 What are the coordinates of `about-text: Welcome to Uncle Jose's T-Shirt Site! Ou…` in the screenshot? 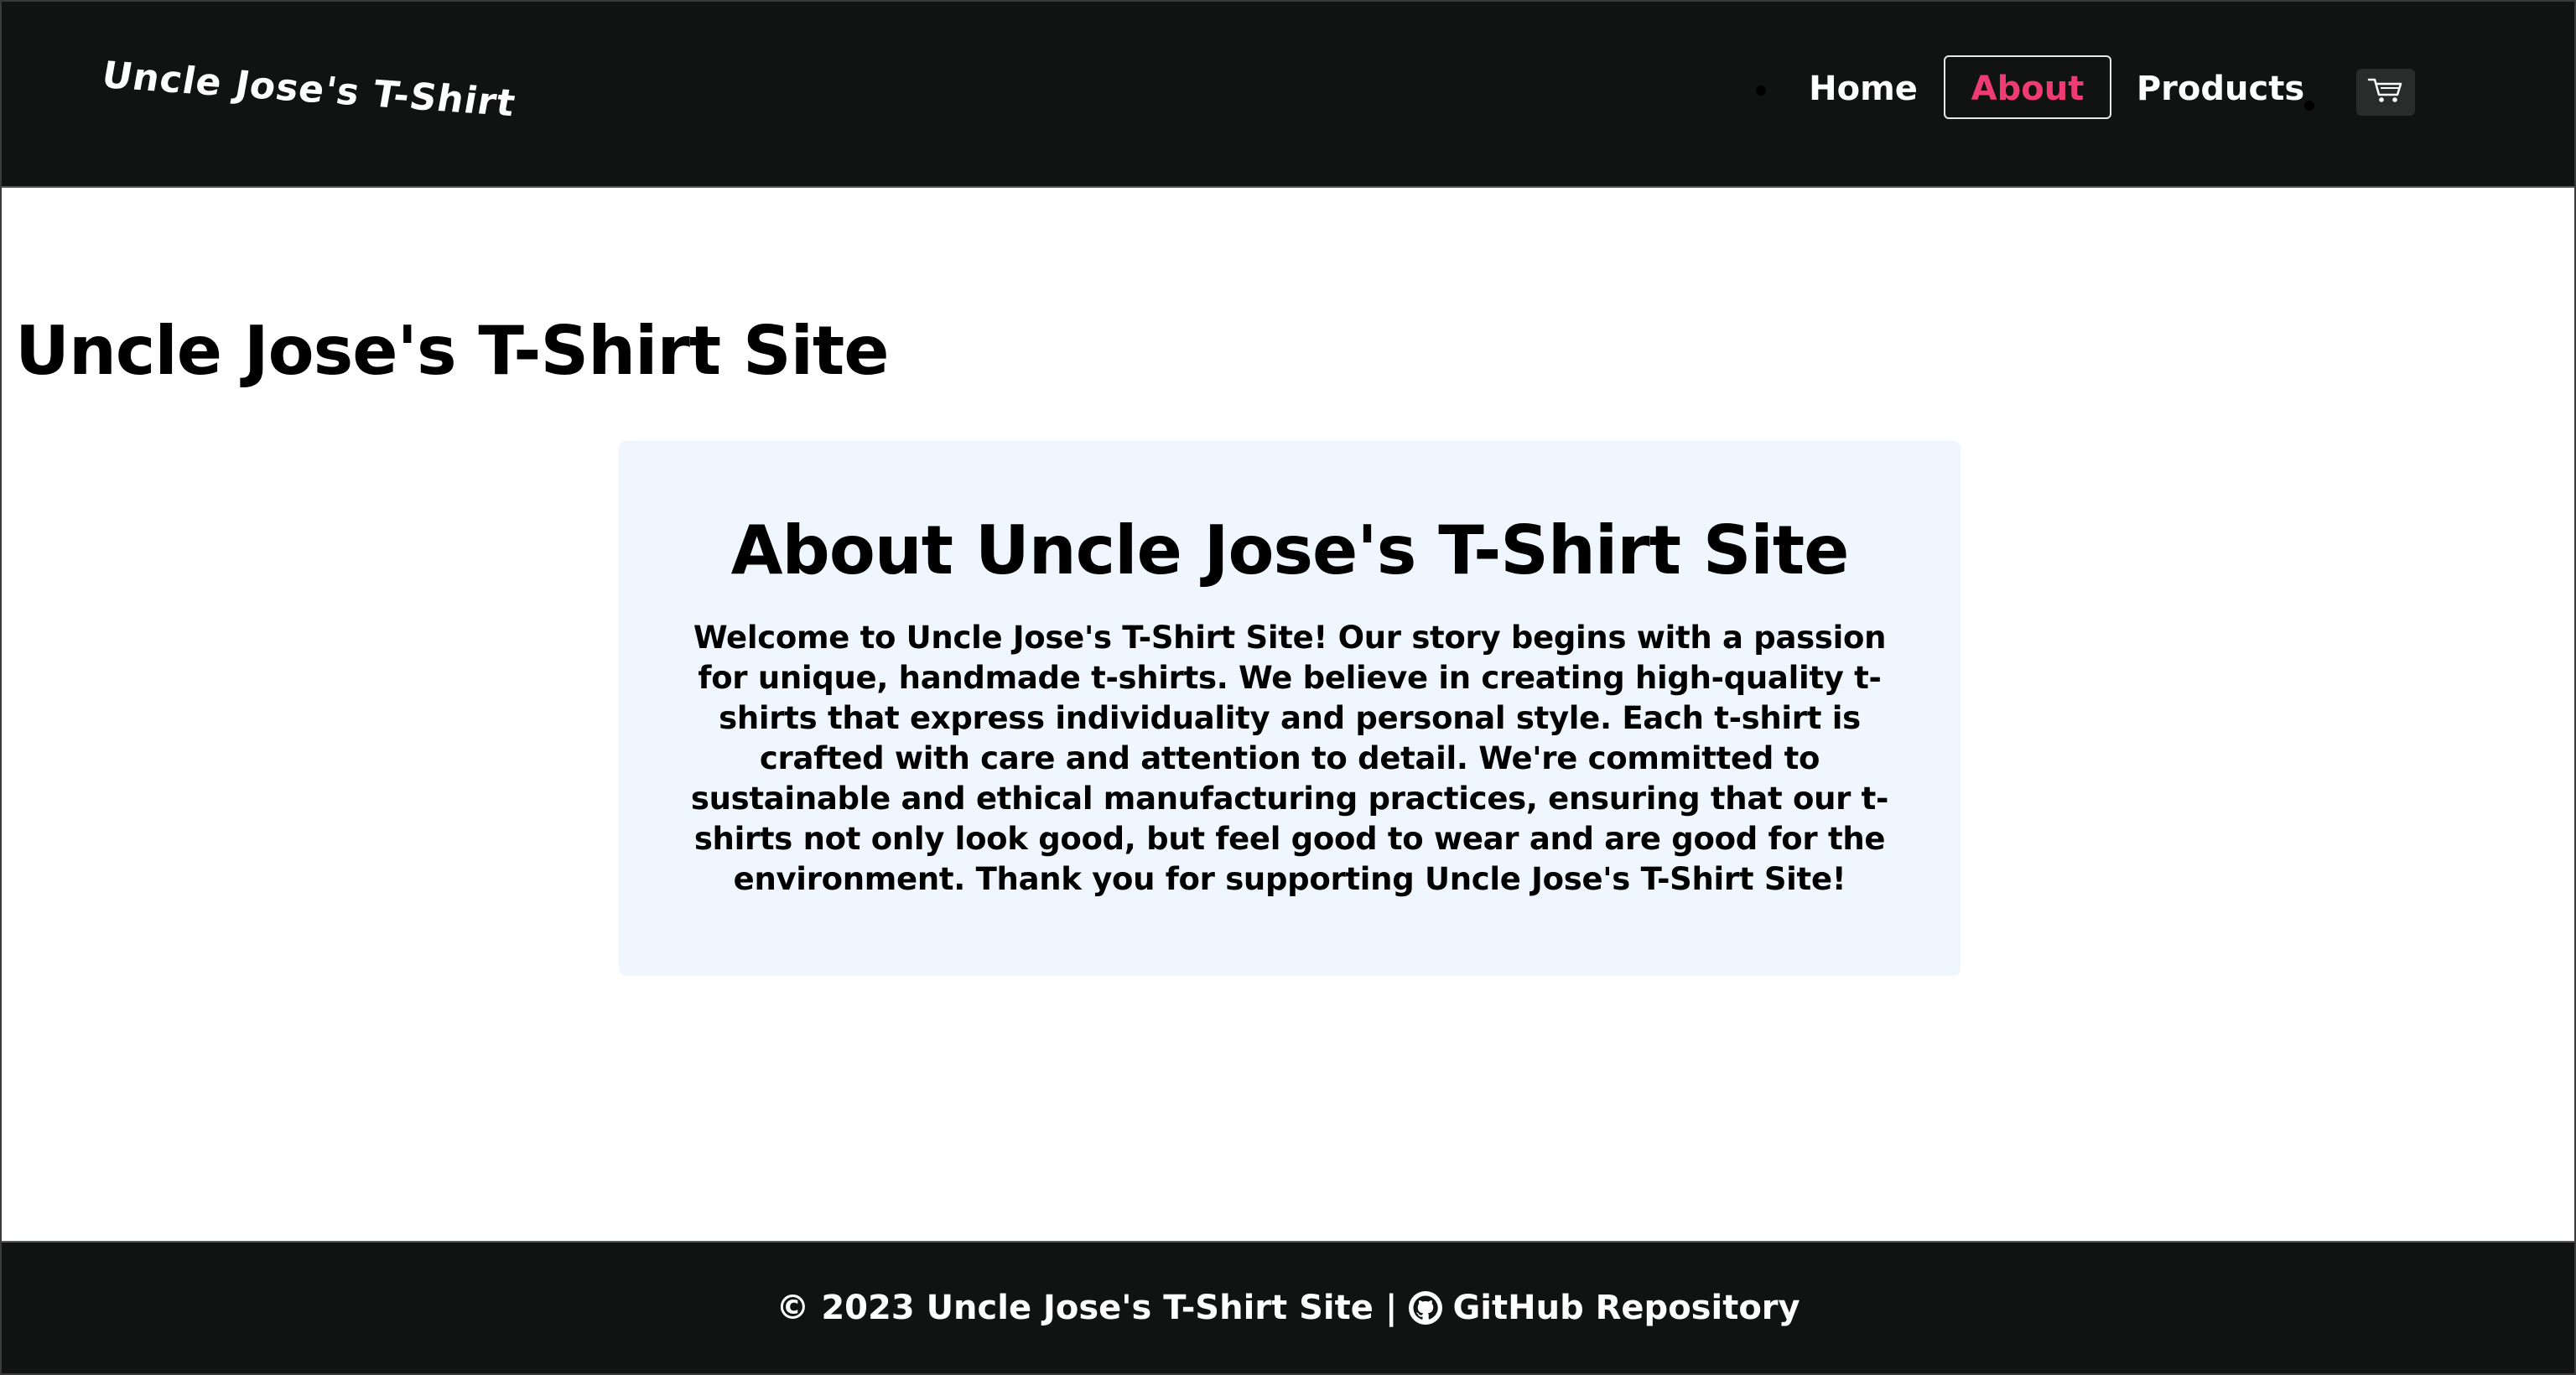 It's located at (1289, 758).